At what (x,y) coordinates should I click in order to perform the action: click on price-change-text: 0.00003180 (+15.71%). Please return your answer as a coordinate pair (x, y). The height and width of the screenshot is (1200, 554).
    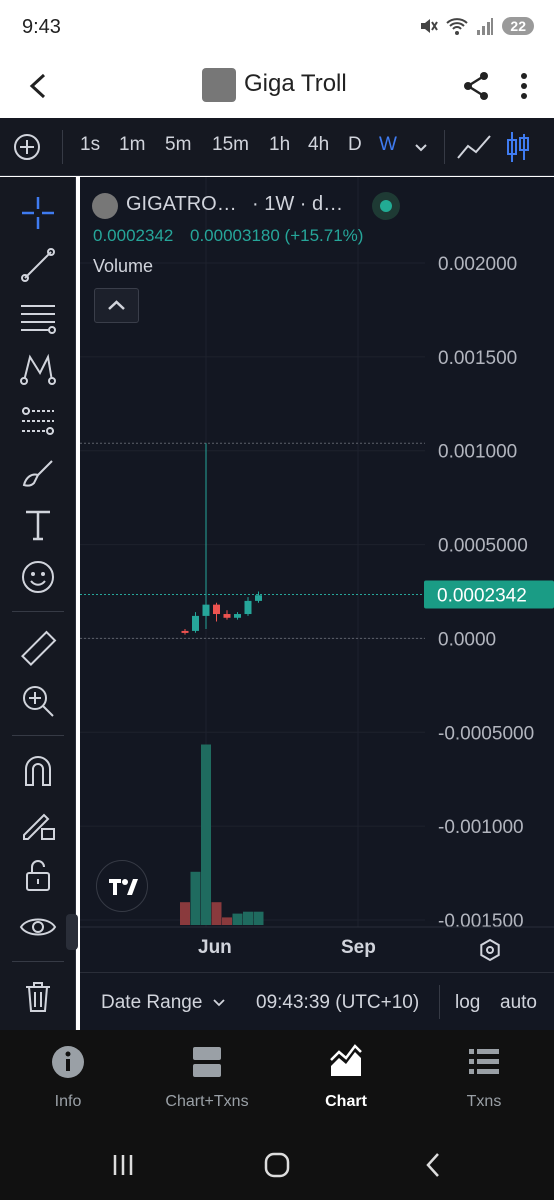
    Looking at the image, I should click on (277, 235).